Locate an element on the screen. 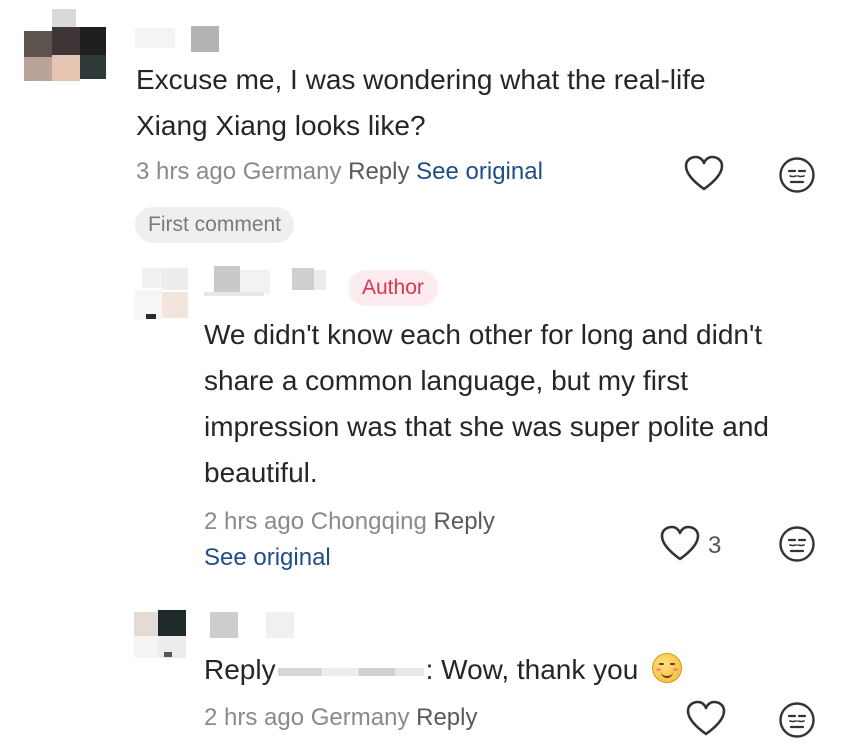 The width and height of the screenshot is (850, 754). timestamp: 3 hrs ago is located at coordinates (186, 171).